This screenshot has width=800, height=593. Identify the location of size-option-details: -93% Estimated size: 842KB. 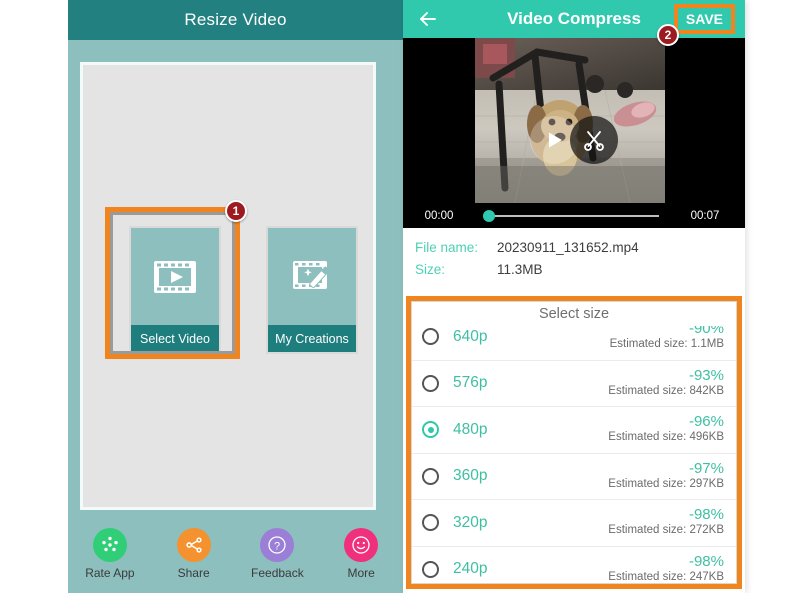
(666, 382).